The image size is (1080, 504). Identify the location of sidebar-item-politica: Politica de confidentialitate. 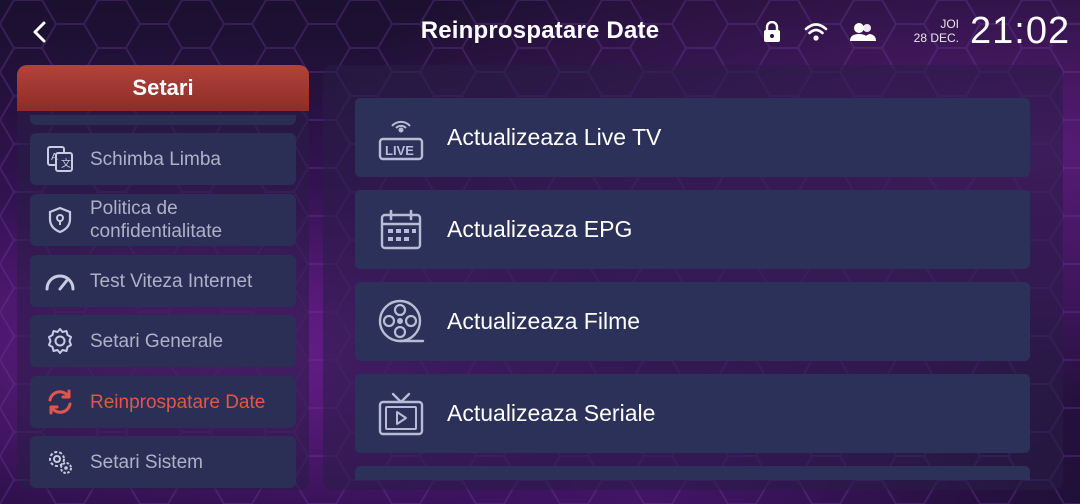
(163, 220).